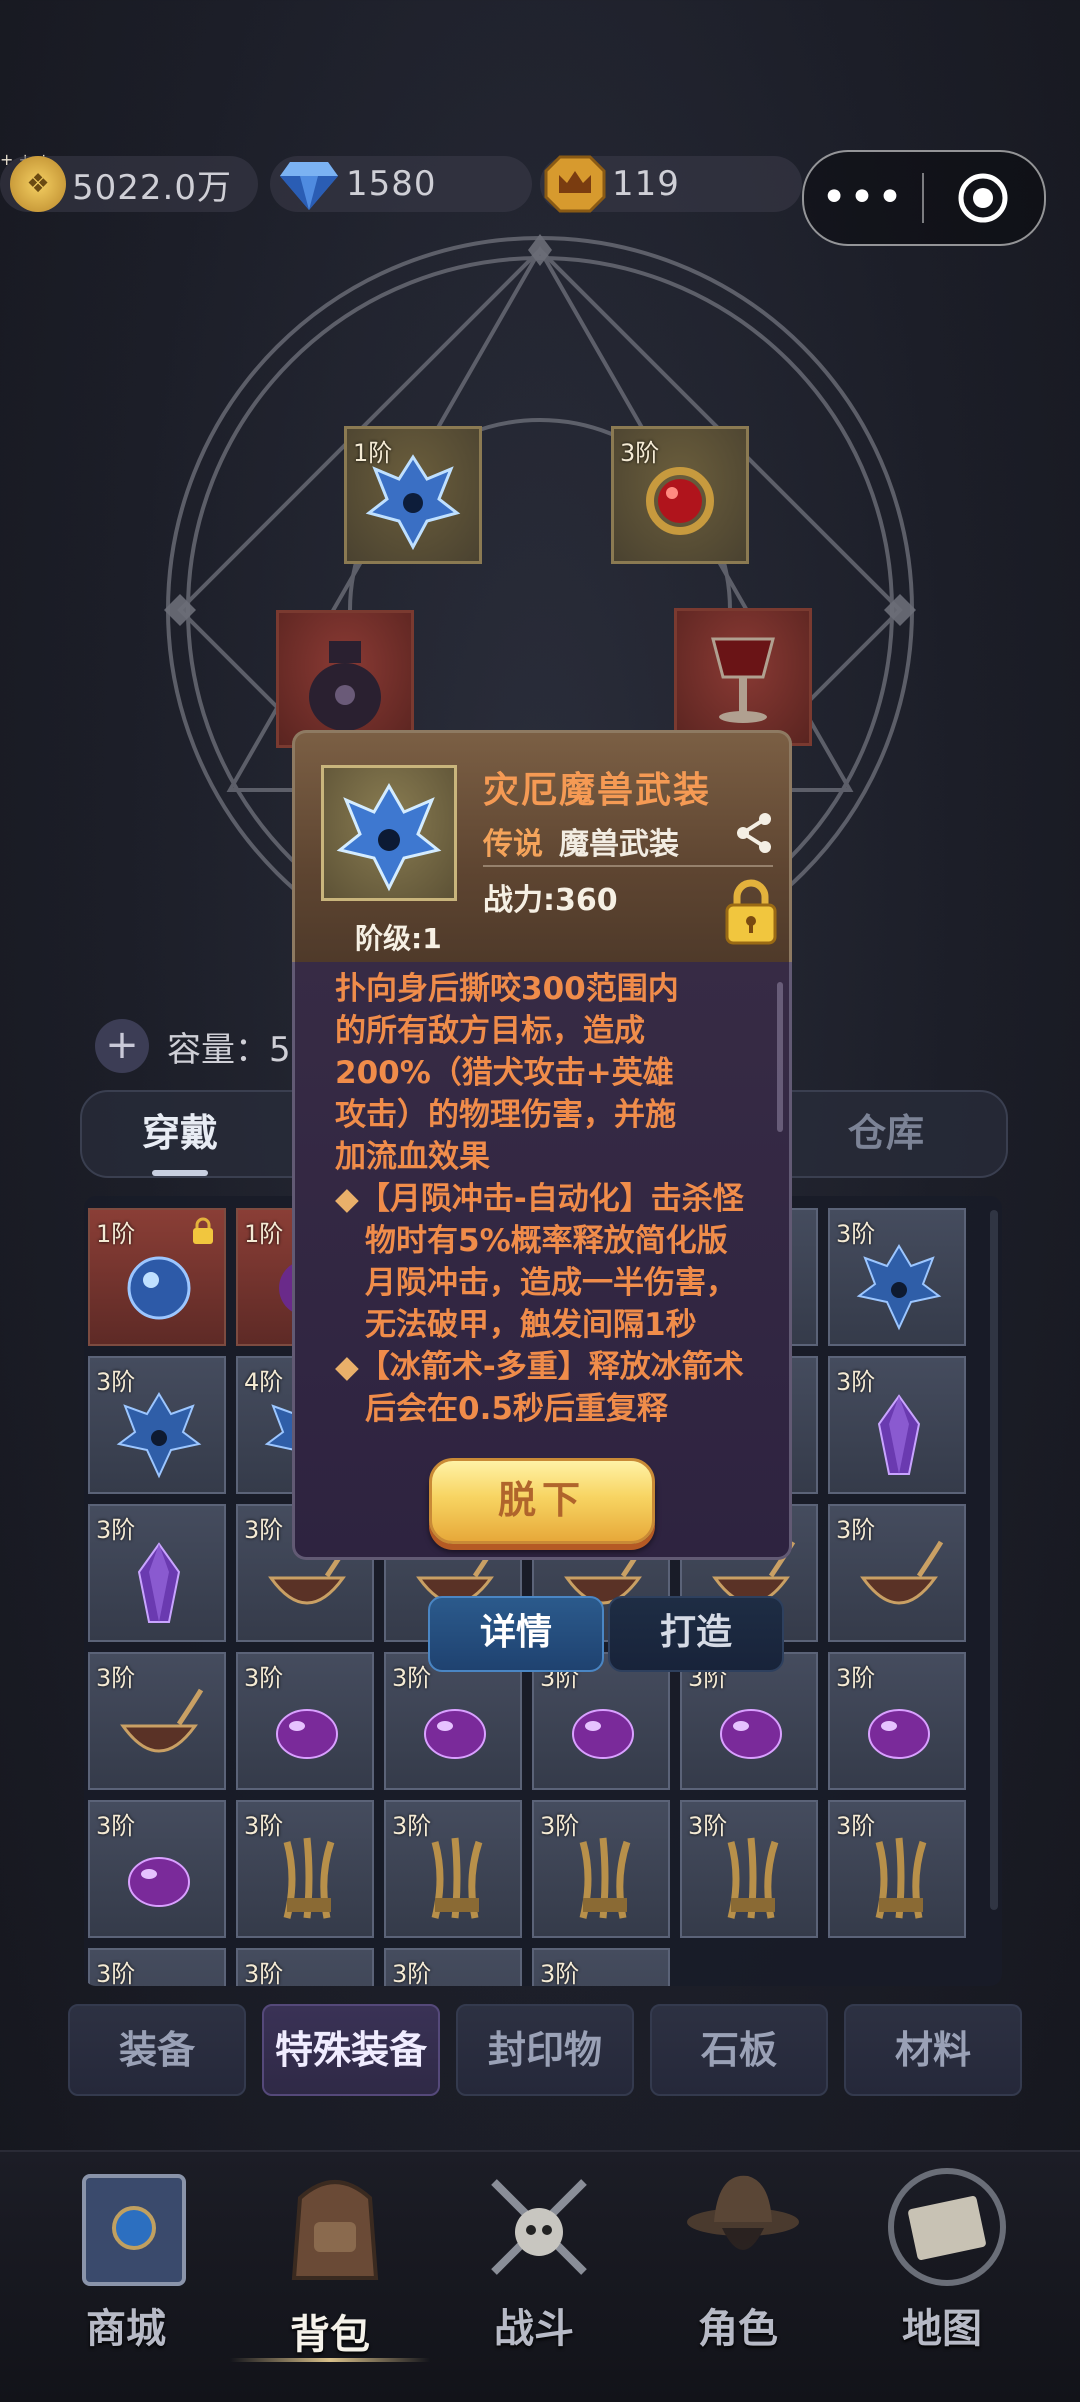 Image resolution: width=1080 pixels, height=2402 pixels. I want to click on inventory-scrollbar, so click(994, 1560).